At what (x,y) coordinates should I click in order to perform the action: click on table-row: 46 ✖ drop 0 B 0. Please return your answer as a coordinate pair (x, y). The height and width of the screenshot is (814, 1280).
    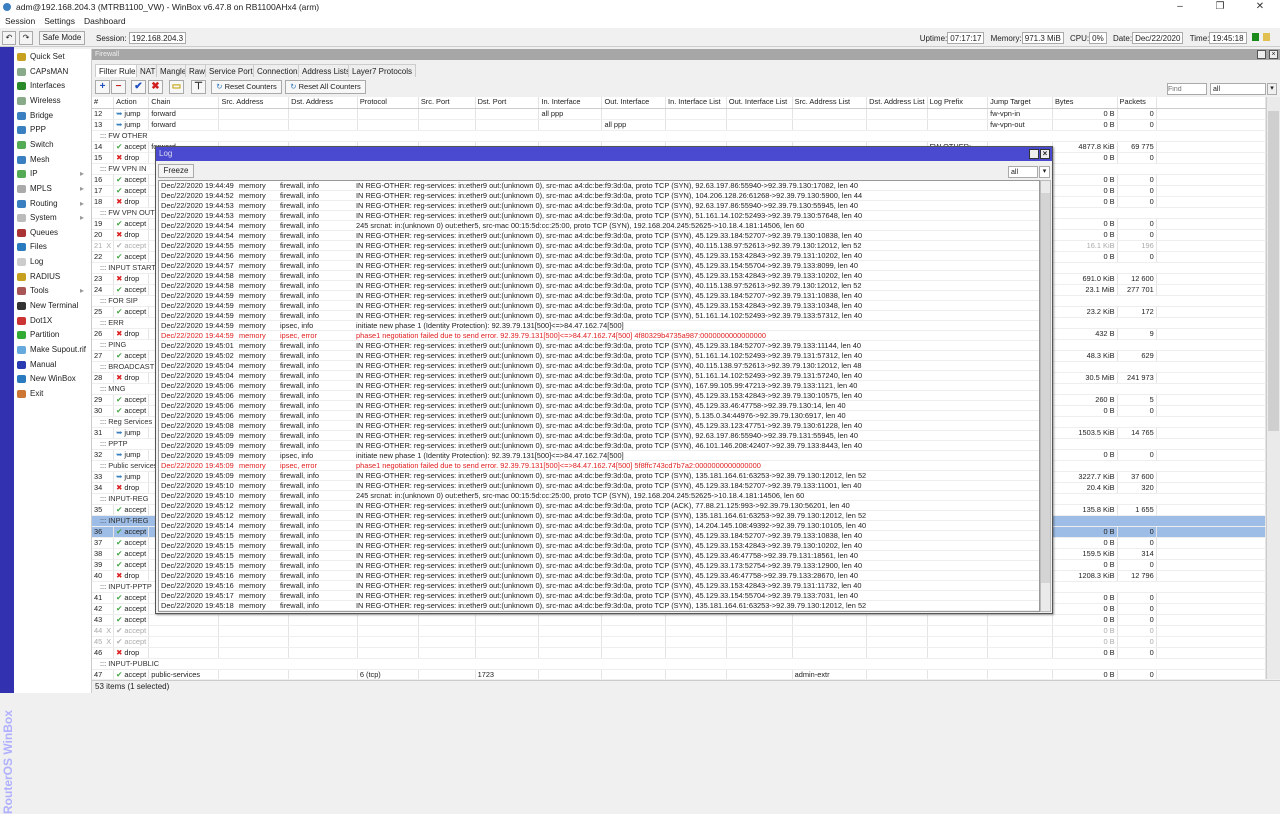
    Looking at the image, I should click on (679, 653).